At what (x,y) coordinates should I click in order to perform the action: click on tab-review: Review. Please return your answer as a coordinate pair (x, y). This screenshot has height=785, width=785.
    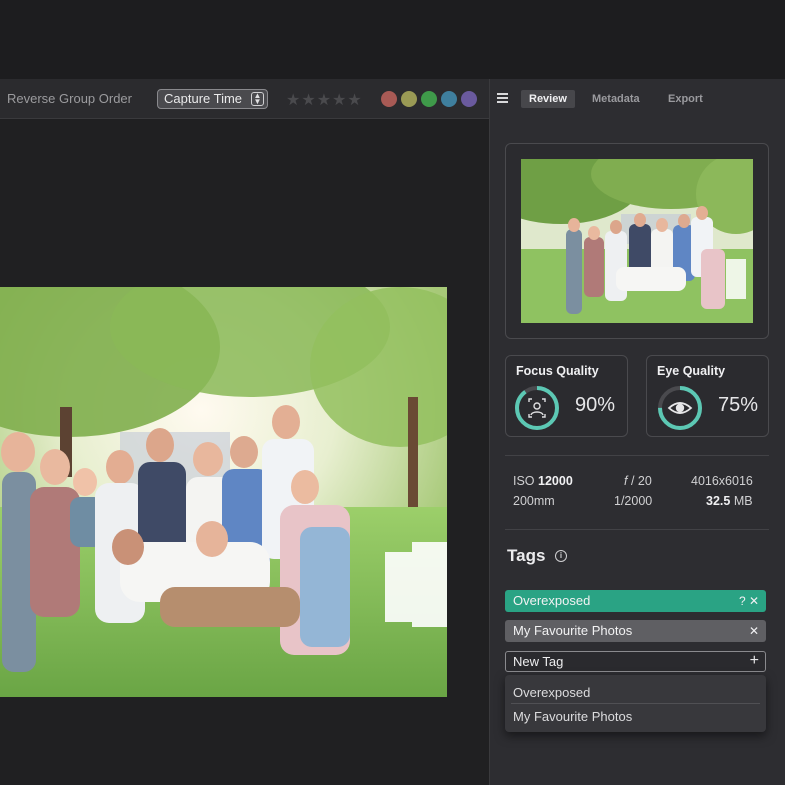
    Looking at the image, I should click on (548, 99).